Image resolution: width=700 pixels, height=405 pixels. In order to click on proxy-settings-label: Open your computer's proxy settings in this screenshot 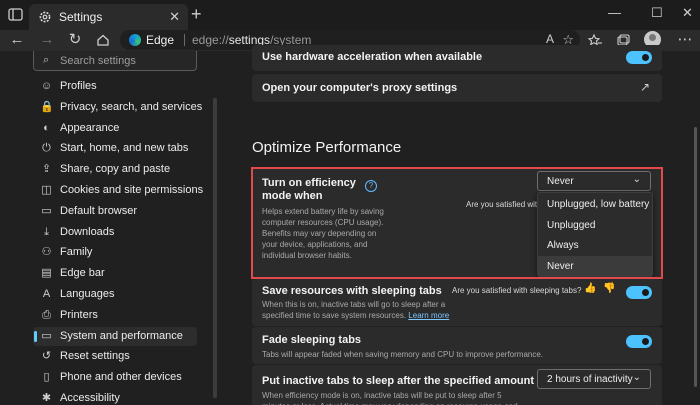, I will do `click(360, 88)`.